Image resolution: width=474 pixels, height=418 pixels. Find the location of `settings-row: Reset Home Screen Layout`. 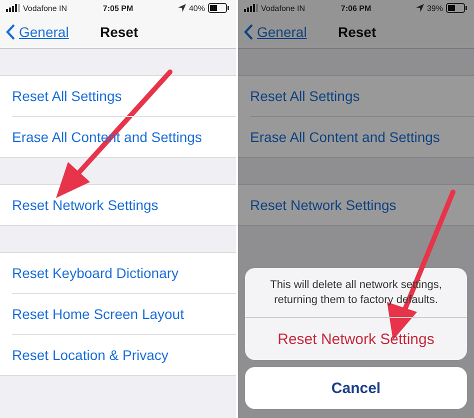

settings-row: Reset Home Screen Layout is located at coordinates (124, 314).